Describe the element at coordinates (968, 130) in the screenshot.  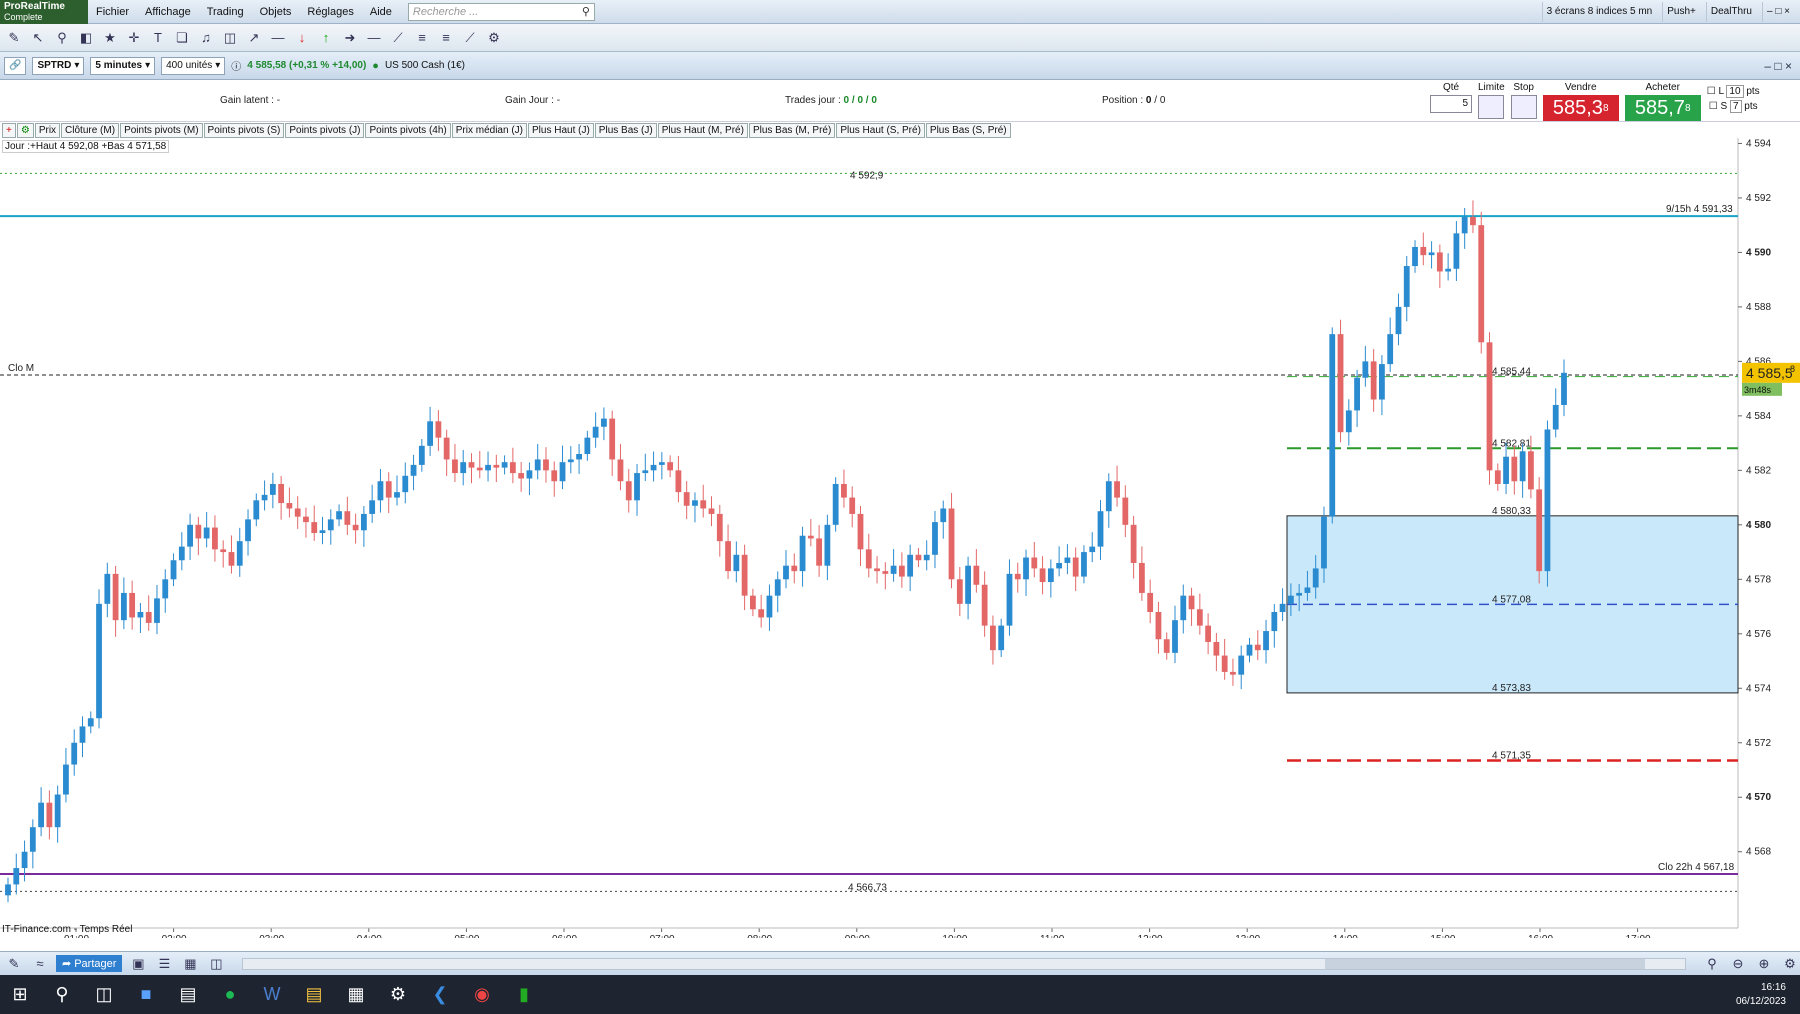
I see `indicator-plus-bas-s: Plus Bas (S, Pré)` at that location.